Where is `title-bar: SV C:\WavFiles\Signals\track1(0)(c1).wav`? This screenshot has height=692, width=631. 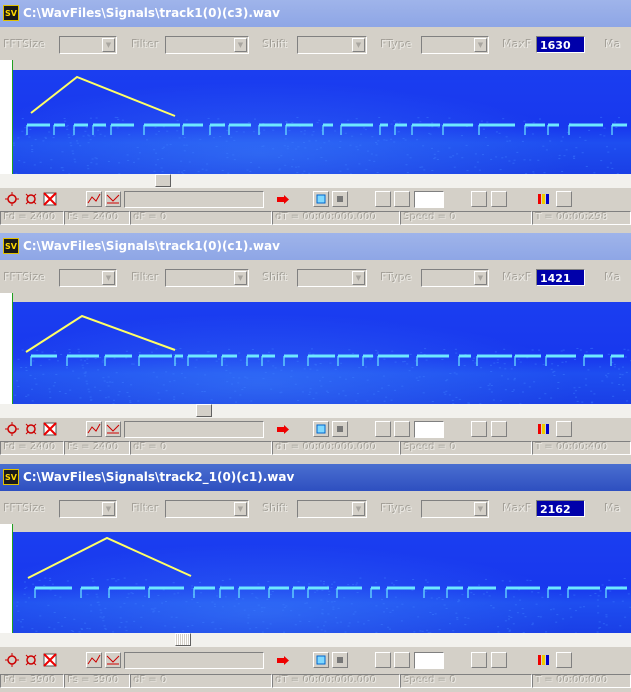
title-bar: SV C:\WavFiles\Signals\track1(0)(c1).wav is located at coordinates (315, 246).